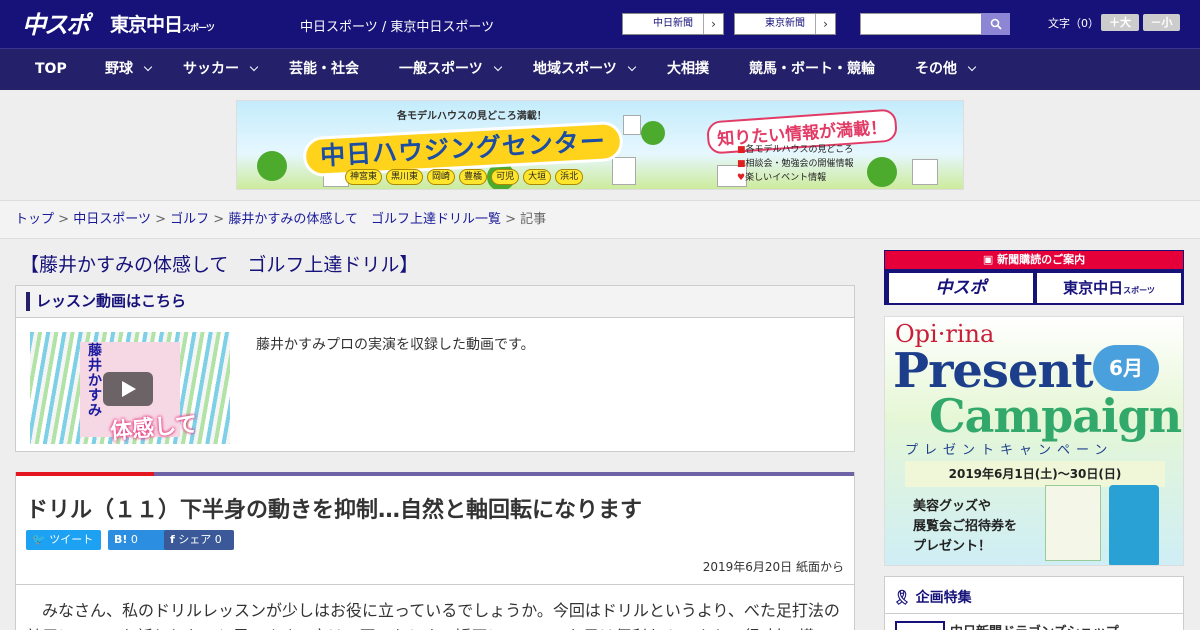 The width and height of the screenshot is (1200, 630). I want to click on feature-heading: 🎗 企画特集, so click(932, 597).